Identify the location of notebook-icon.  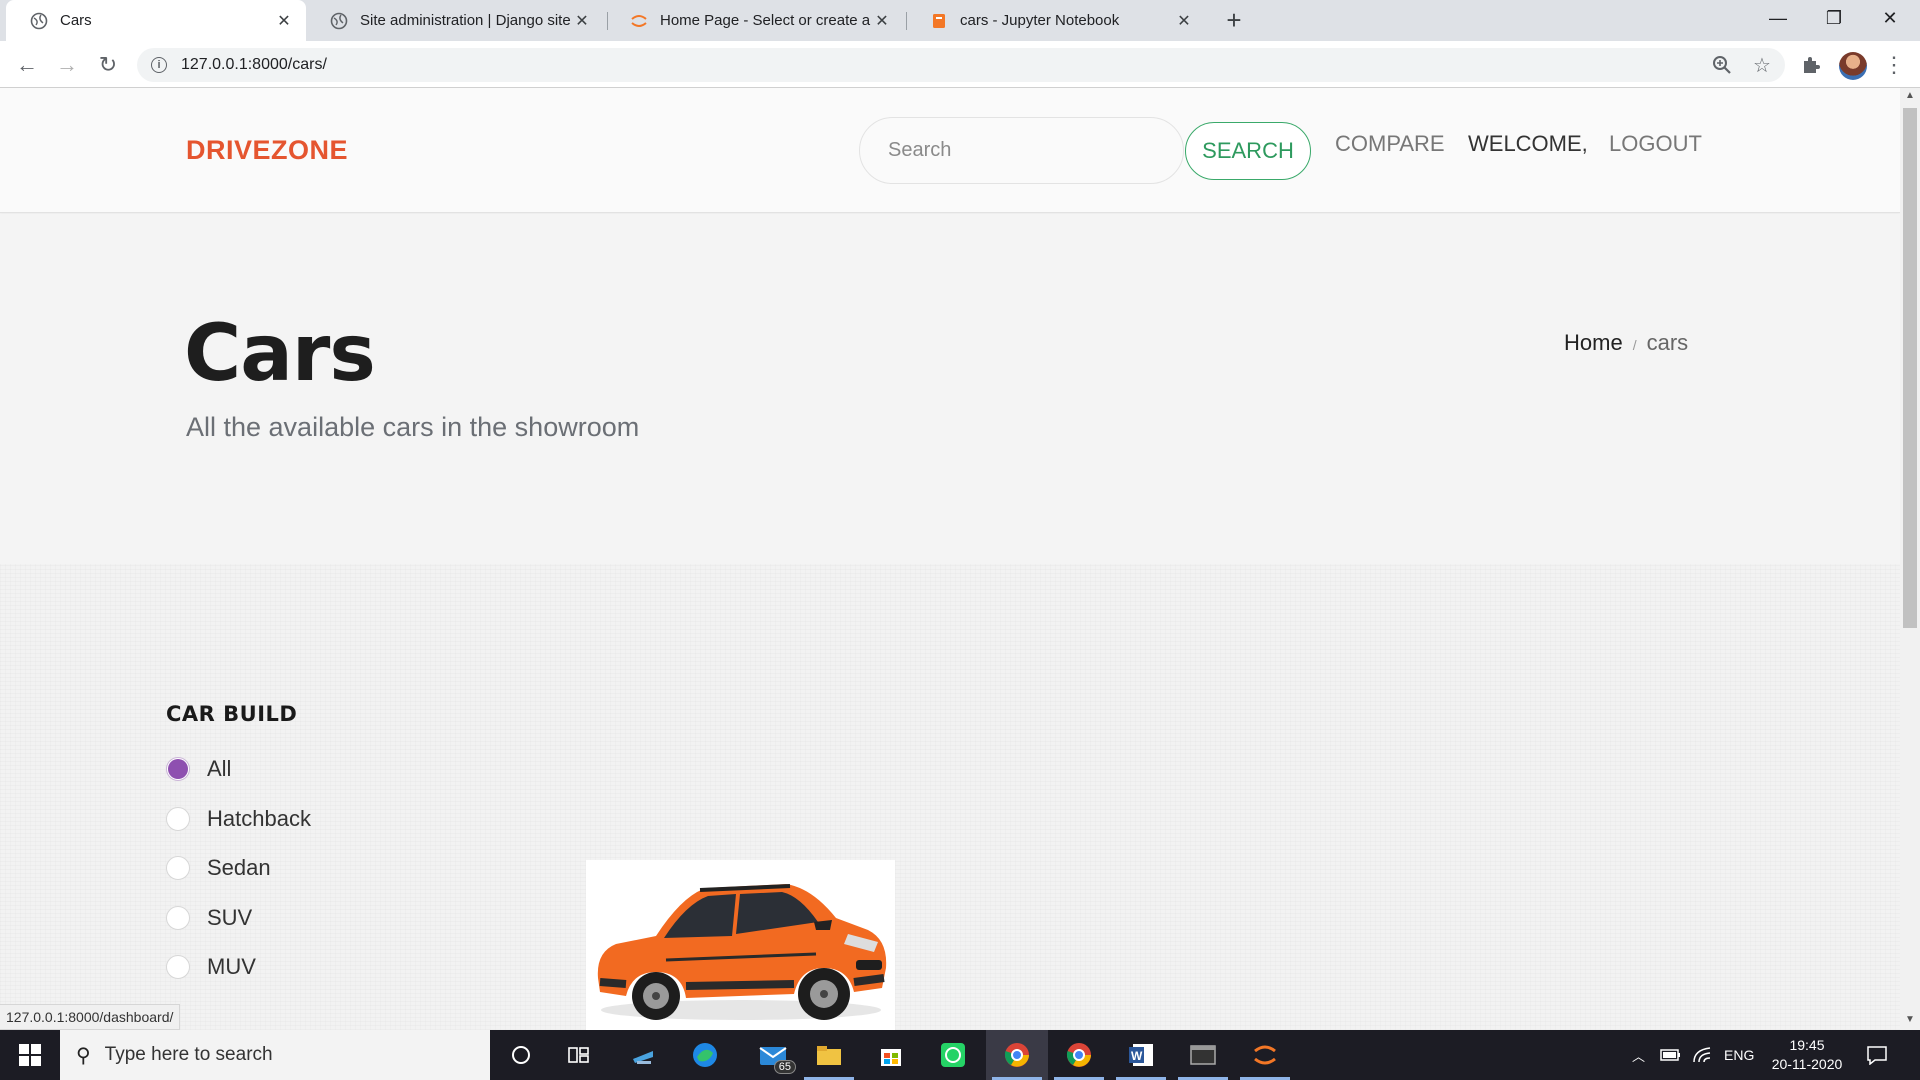
(939, 21).